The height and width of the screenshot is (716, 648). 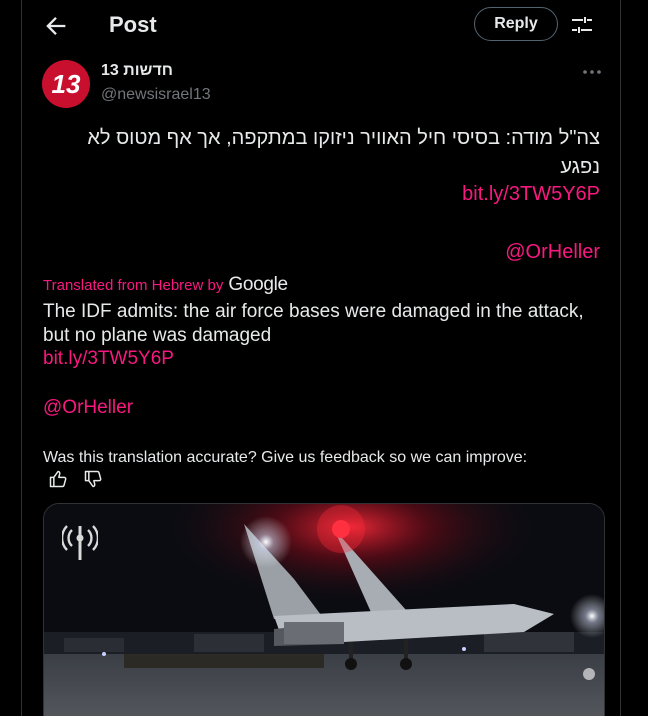 What do you see at coordinates (531, 194) in the screenshot?
I see `post-link-original: bit.ly/3TW5Y6P` at bounding box center [531, 194].